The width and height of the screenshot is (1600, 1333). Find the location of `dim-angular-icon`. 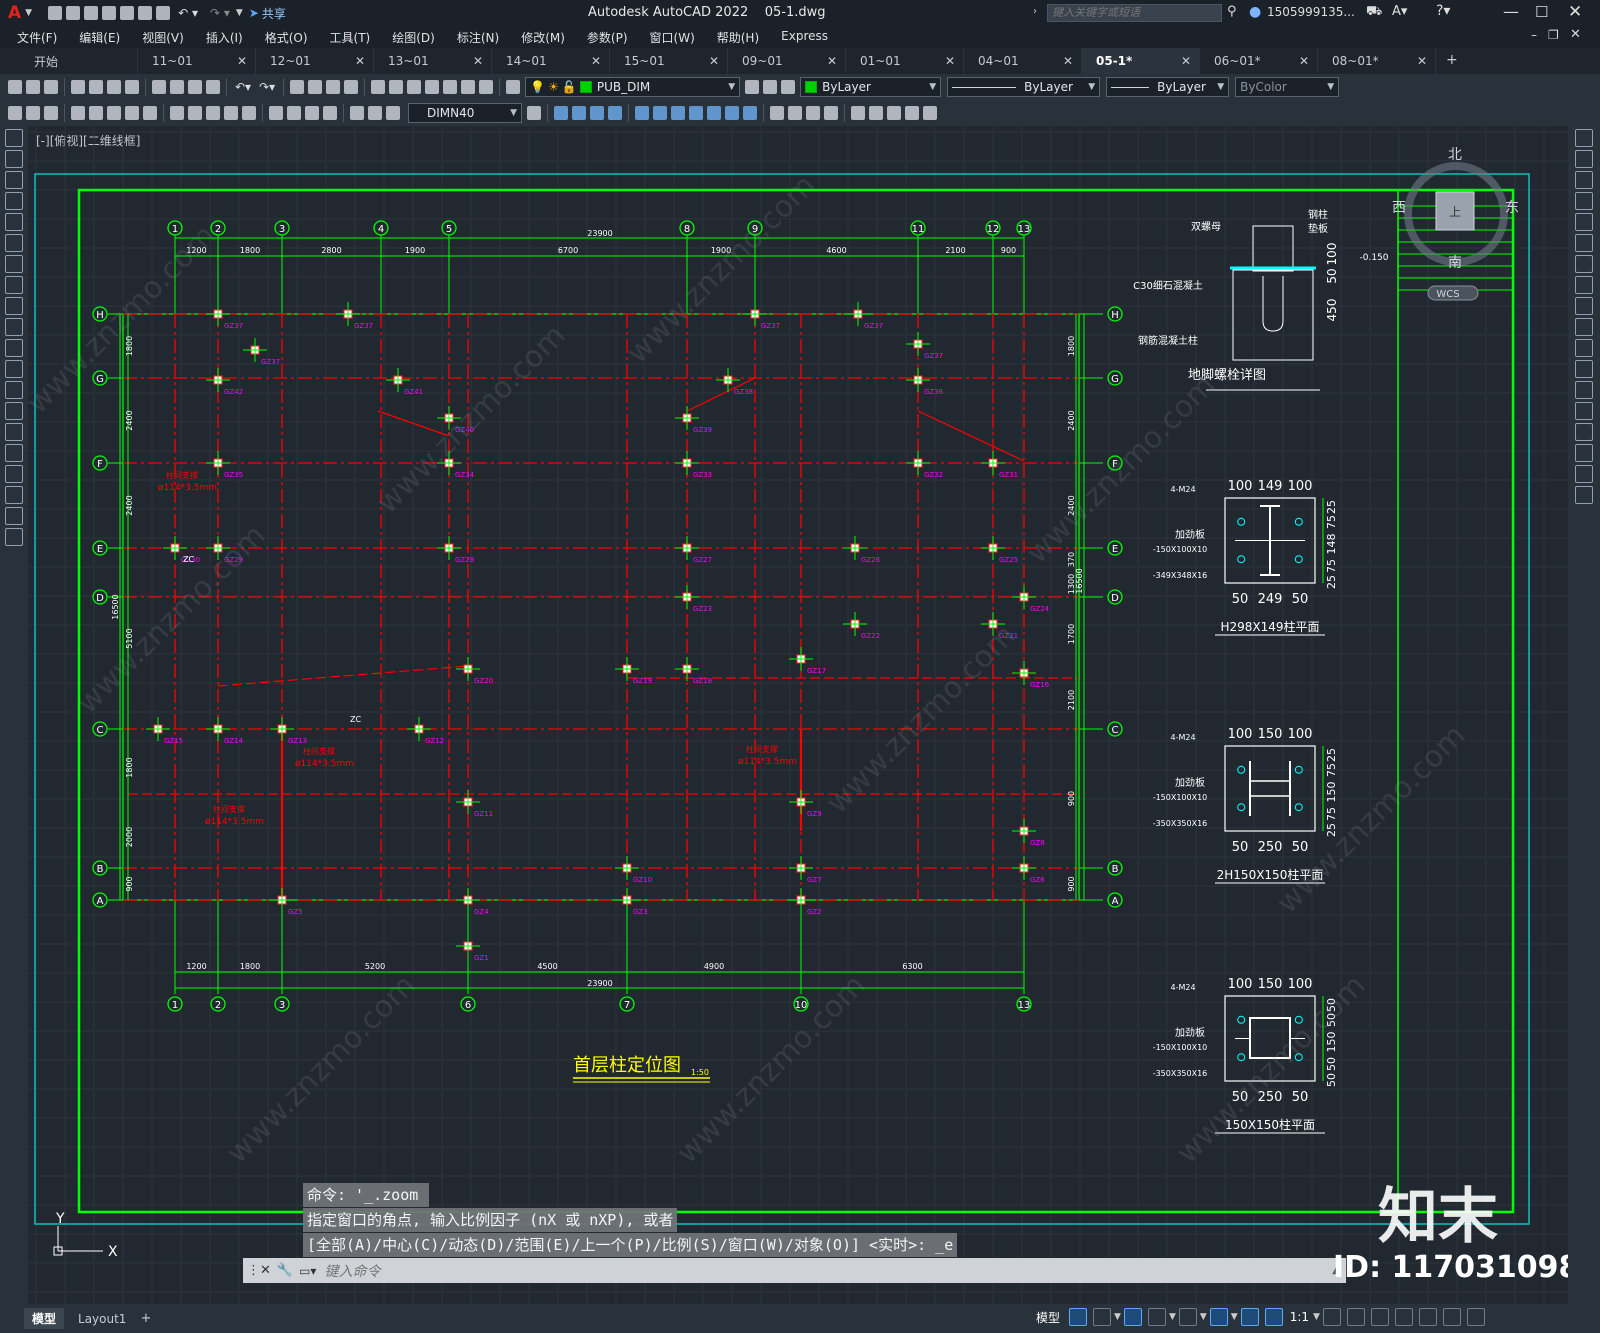

dim-angular-icon is located at coordinates (150, 113).